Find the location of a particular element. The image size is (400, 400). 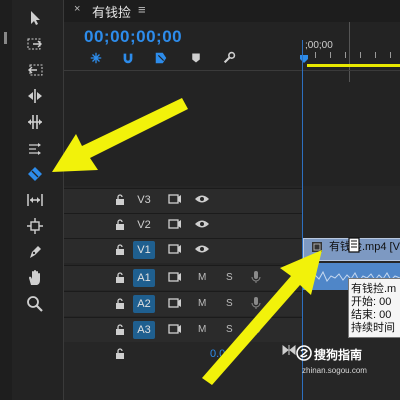

arrow-to-razor-tool is located at coordinates (120, 135).